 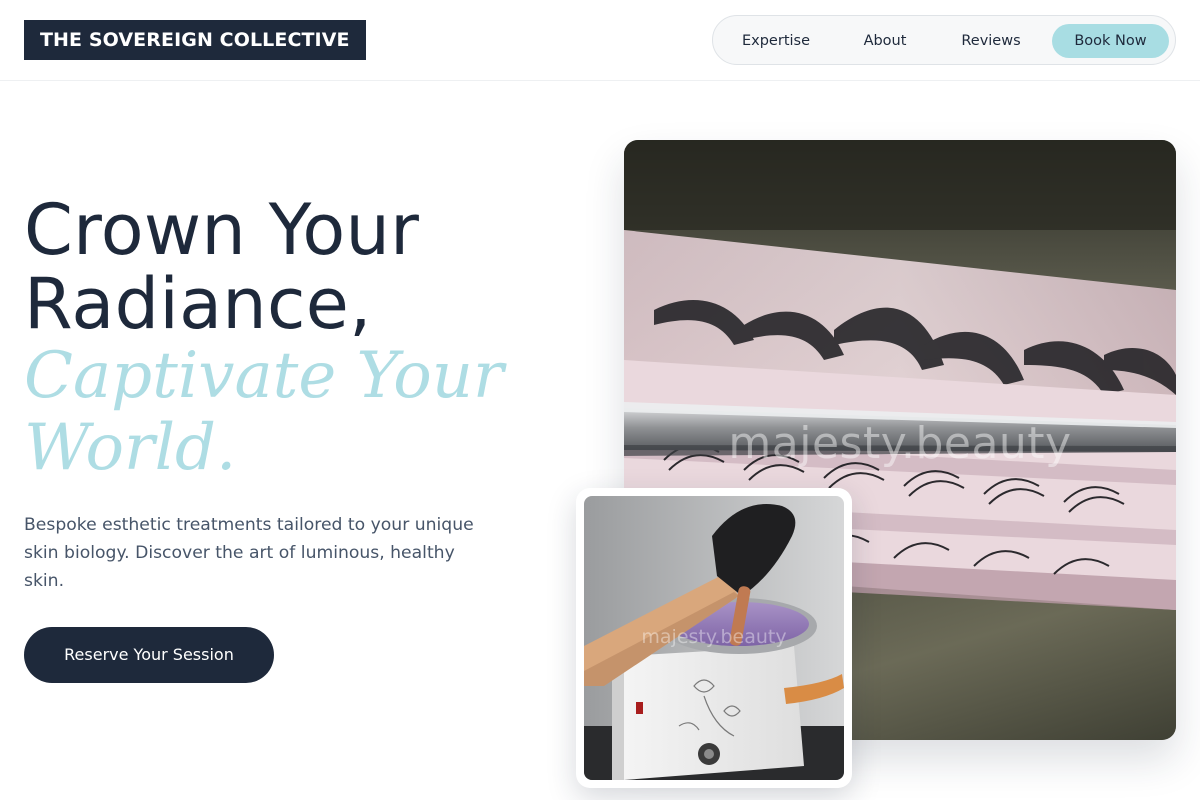 What do you see at coordinates (900, 443) in the screenshot?
I see `main-photo-watermark: majesty.beauty` at bounding box center [900, 443].